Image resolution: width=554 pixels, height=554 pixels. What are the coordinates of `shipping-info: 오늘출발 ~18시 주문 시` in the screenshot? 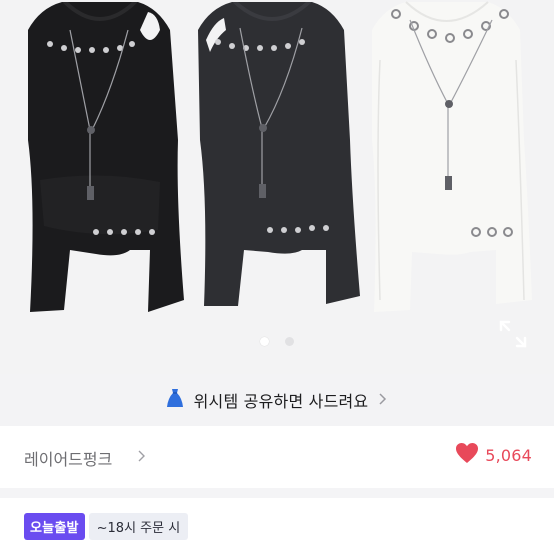 It's located at (106, 526).